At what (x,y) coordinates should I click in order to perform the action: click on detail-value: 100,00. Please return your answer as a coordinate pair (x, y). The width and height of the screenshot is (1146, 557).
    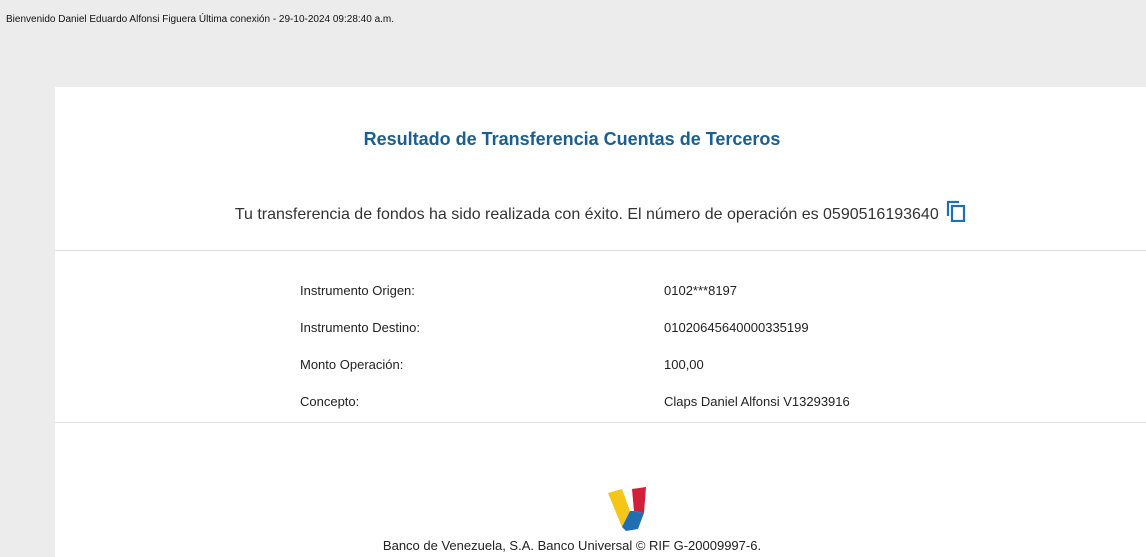
    Looking at the image, I should click on (684, 364).